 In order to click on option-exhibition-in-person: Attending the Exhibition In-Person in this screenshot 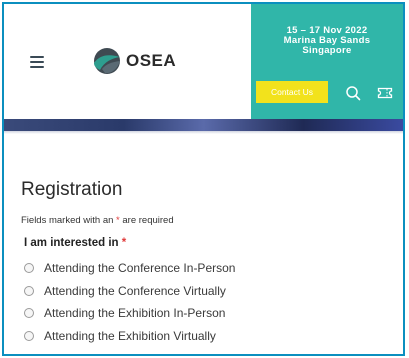, I will do `click(129, 313)`.